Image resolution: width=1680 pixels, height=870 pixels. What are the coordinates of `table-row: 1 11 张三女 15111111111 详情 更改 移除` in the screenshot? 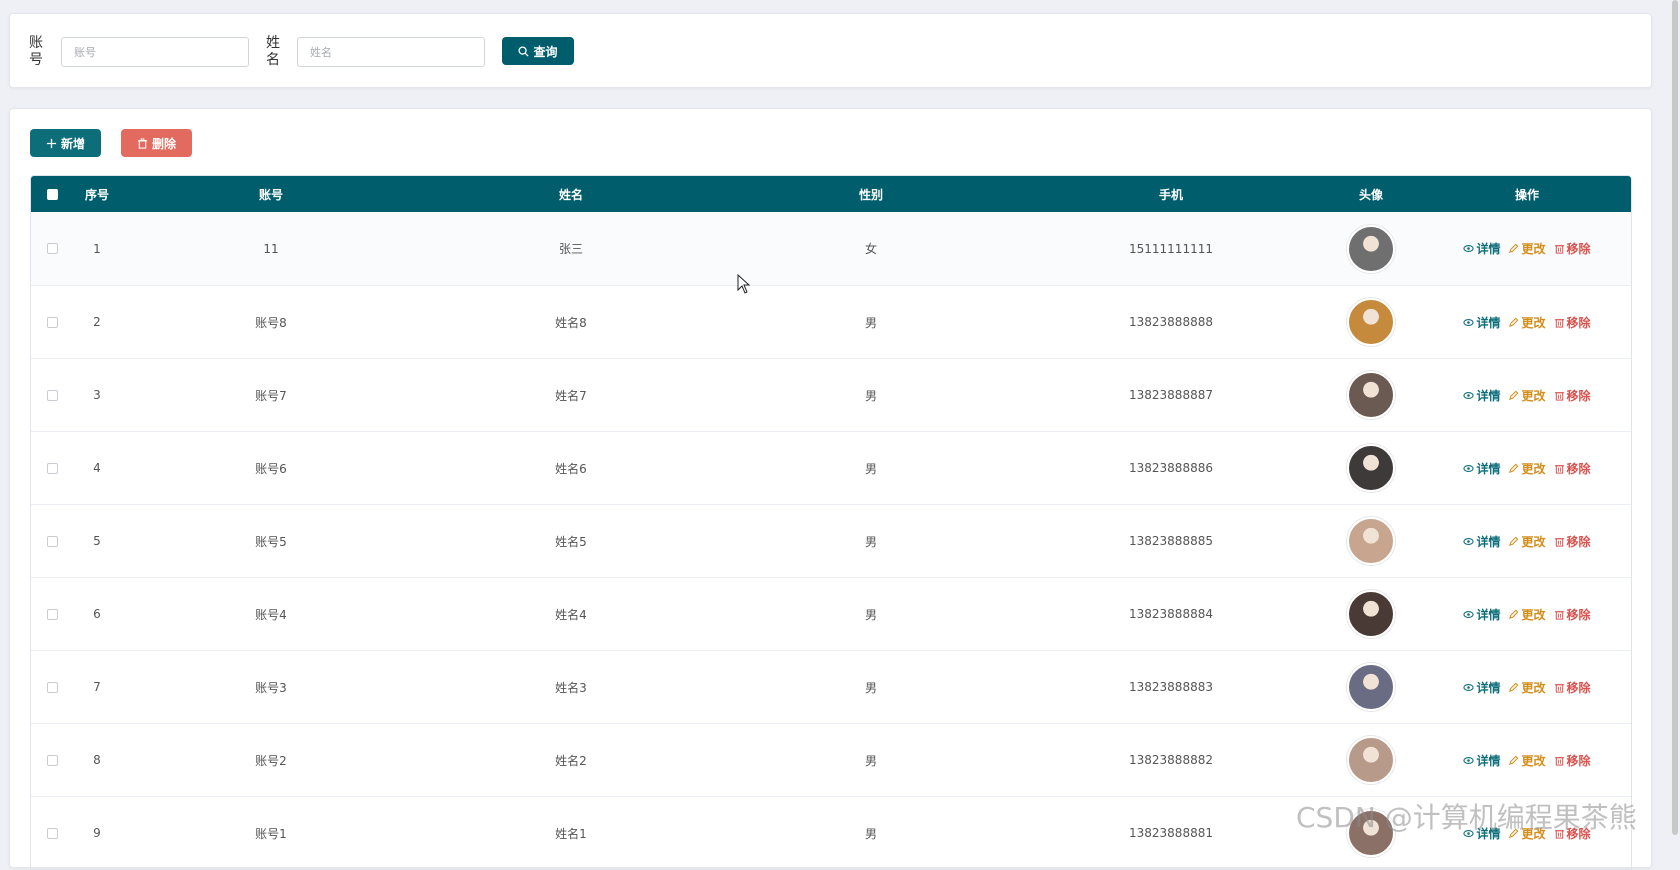 It's located at (831, 248).